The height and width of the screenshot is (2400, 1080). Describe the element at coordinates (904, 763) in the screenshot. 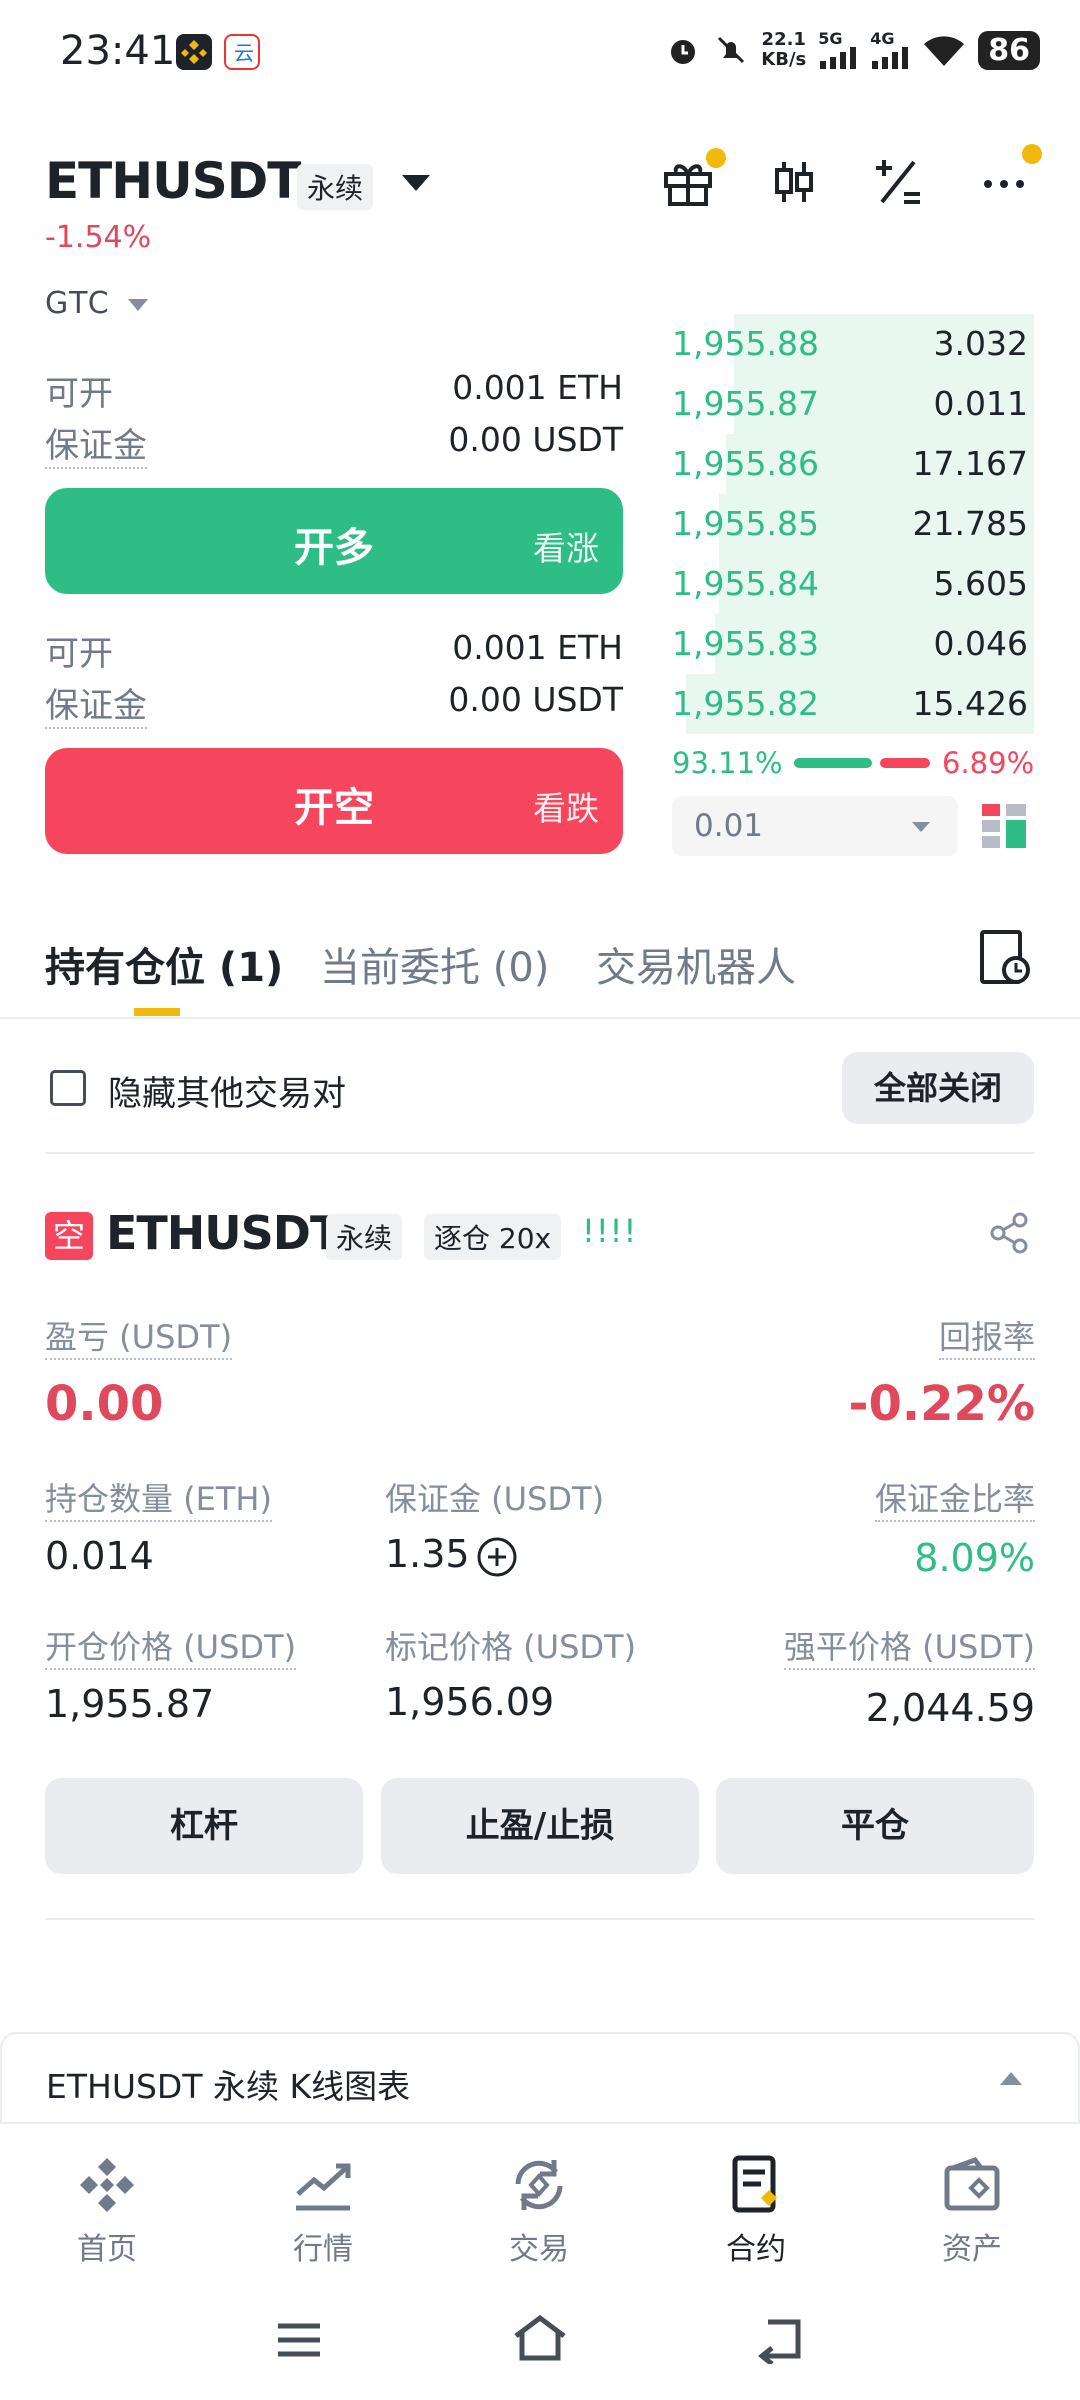

I see `sell-ratio-bar` at that location.